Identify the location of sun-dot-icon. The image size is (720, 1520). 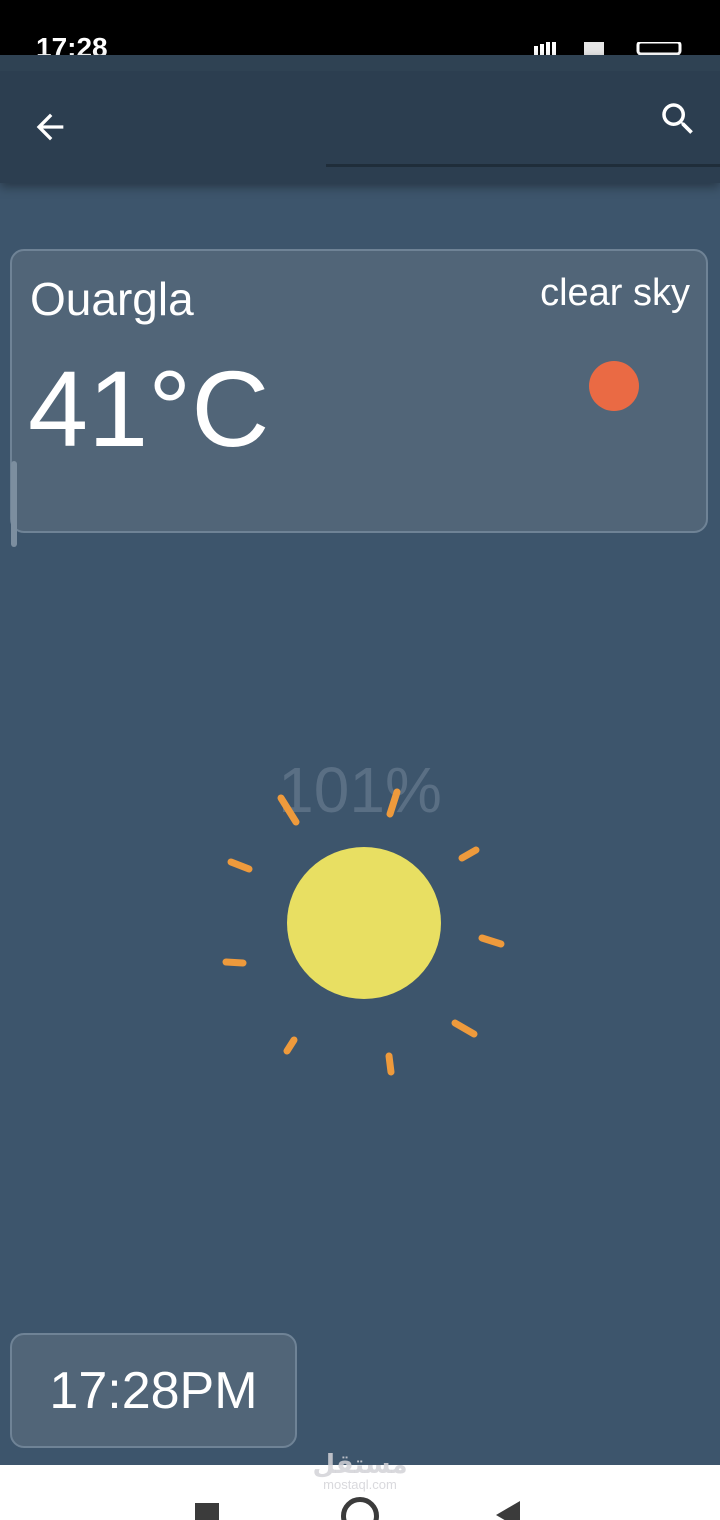
(614, 386).